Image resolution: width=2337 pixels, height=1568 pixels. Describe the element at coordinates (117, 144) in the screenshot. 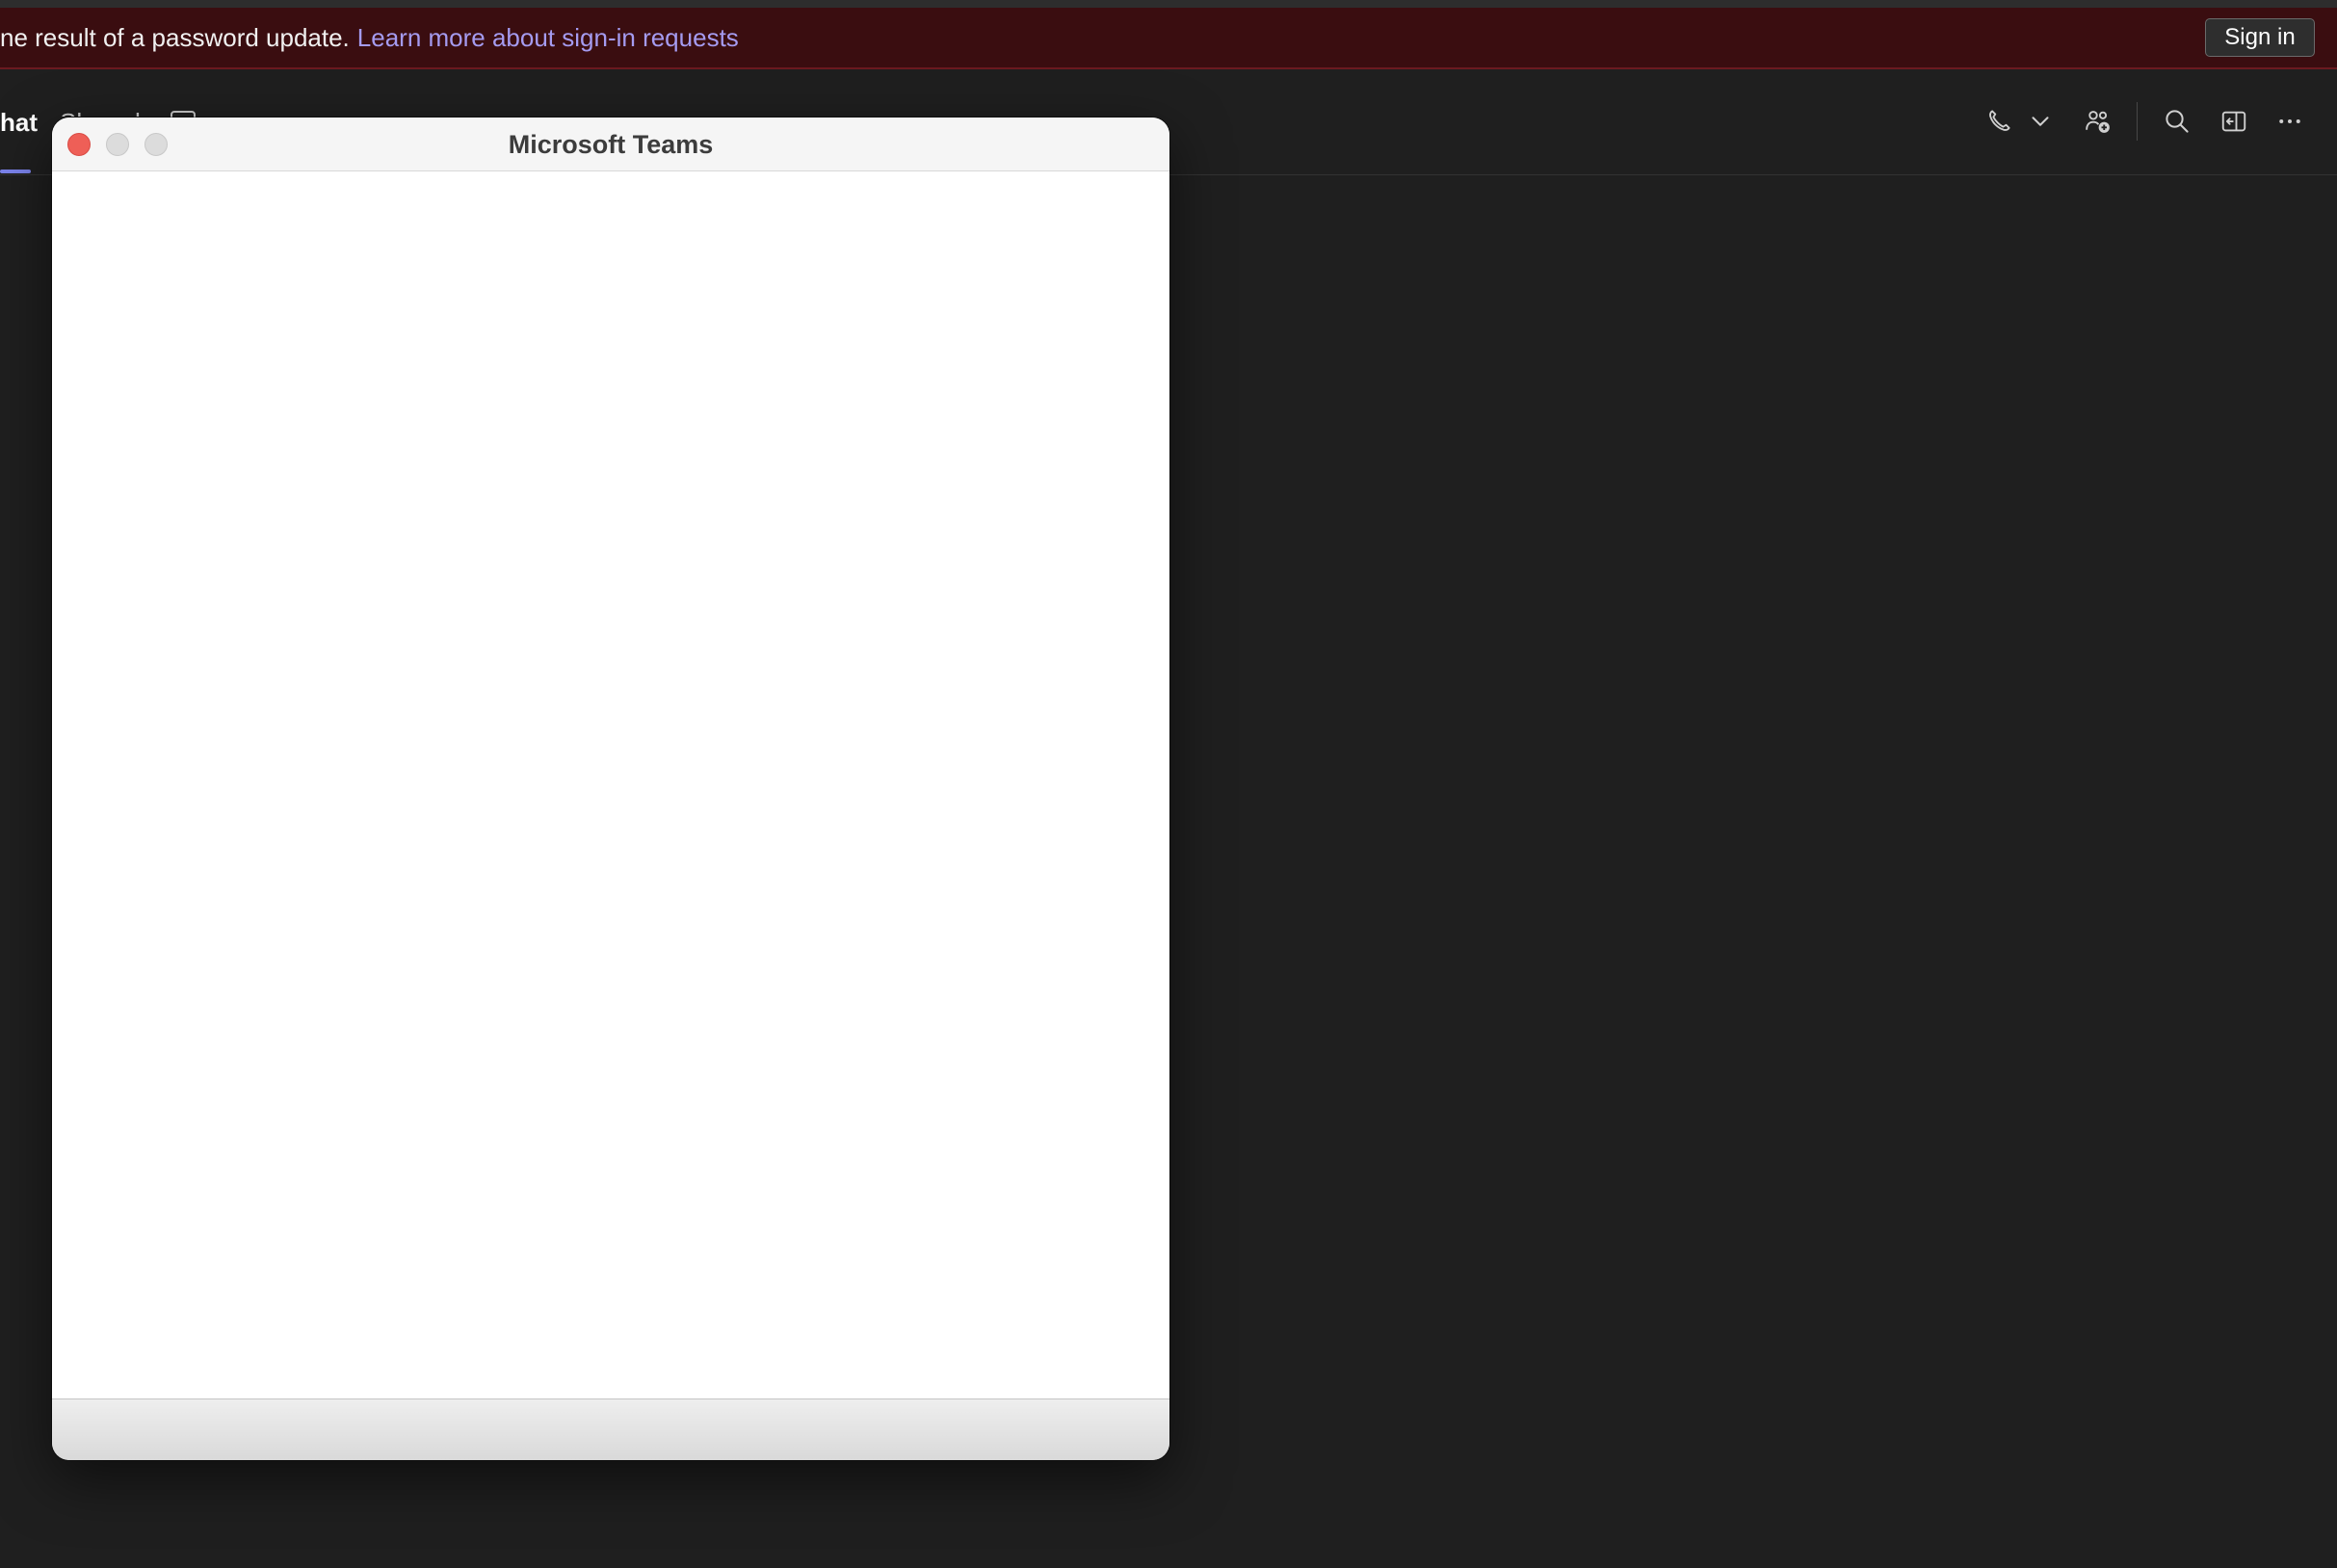

I see `minimize-button` at that location.